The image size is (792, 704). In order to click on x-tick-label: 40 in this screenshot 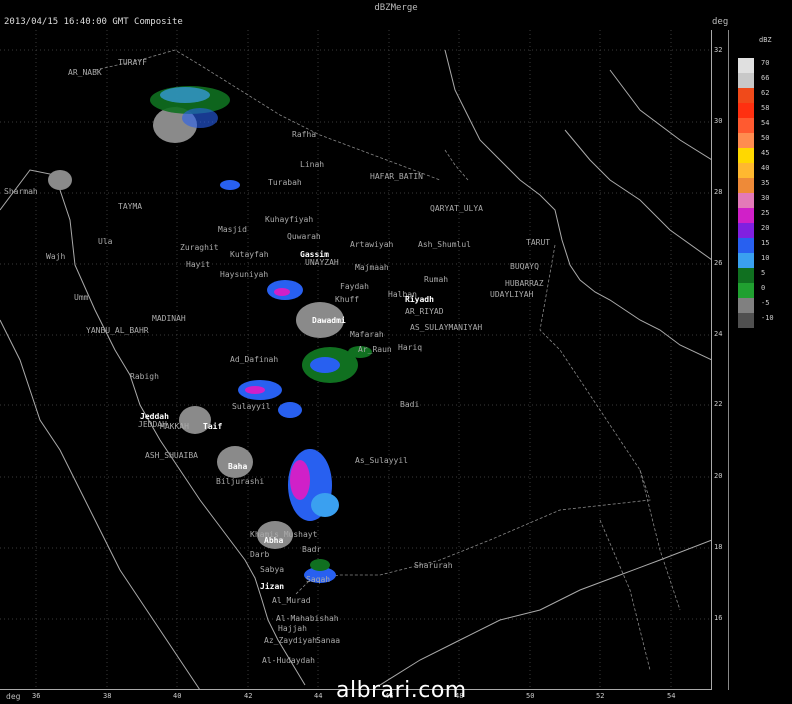, I will do `click(177, 696)`.